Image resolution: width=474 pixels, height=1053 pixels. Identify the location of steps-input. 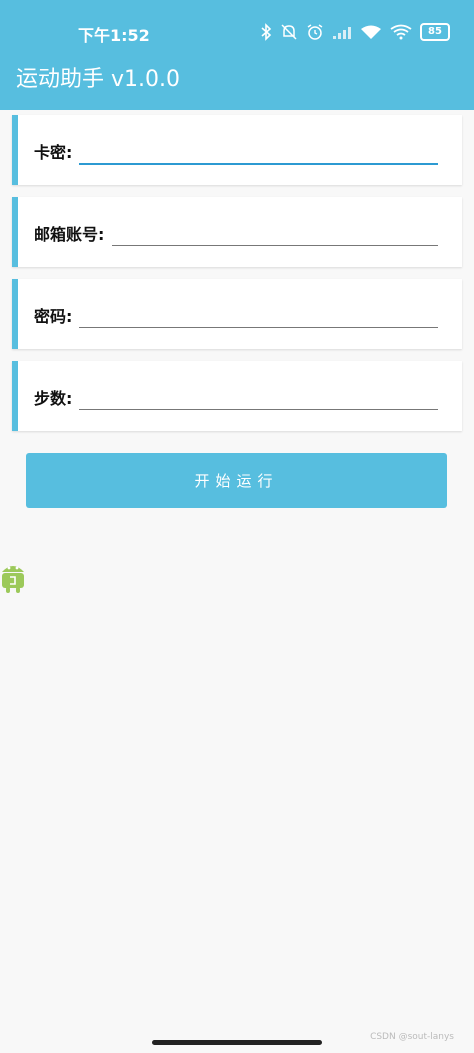
(258, 409).